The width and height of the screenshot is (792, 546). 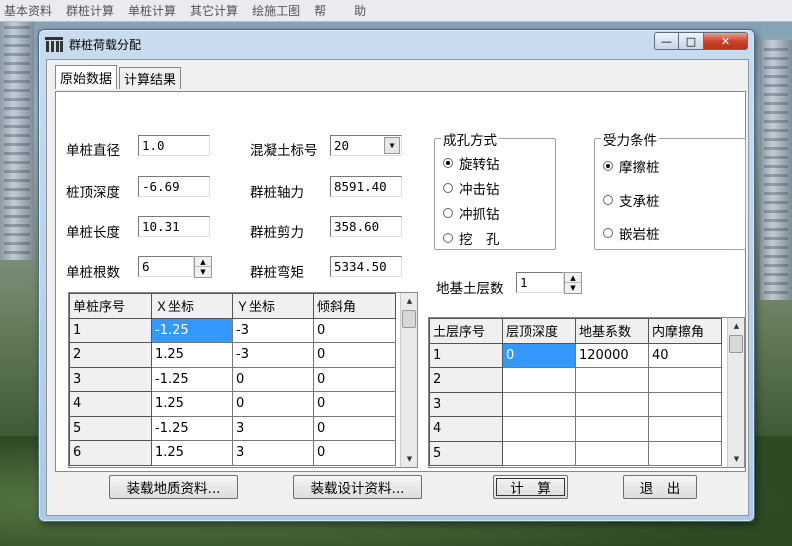 What do you see at coordinates (530, 487) in the screenshot?
I see `calculate-button: 计 算` at bounding box center [530, 487].